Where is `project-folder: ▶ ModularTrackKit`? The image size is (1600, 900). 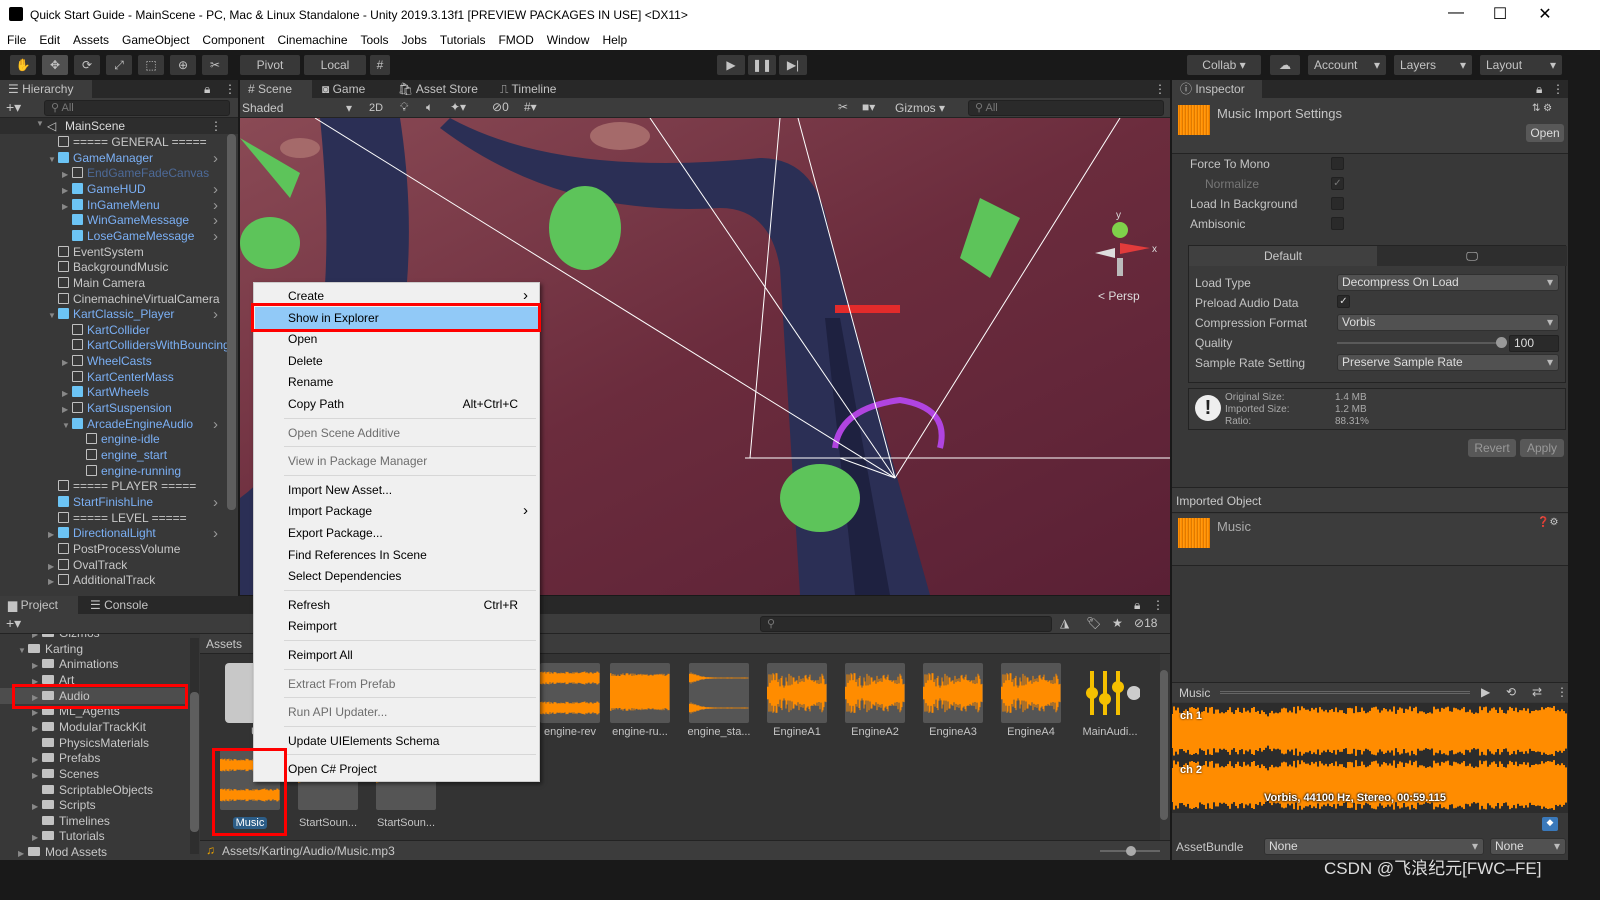 project-folder: ▶ ModularTrackKit is located at coordinates (94, 727).